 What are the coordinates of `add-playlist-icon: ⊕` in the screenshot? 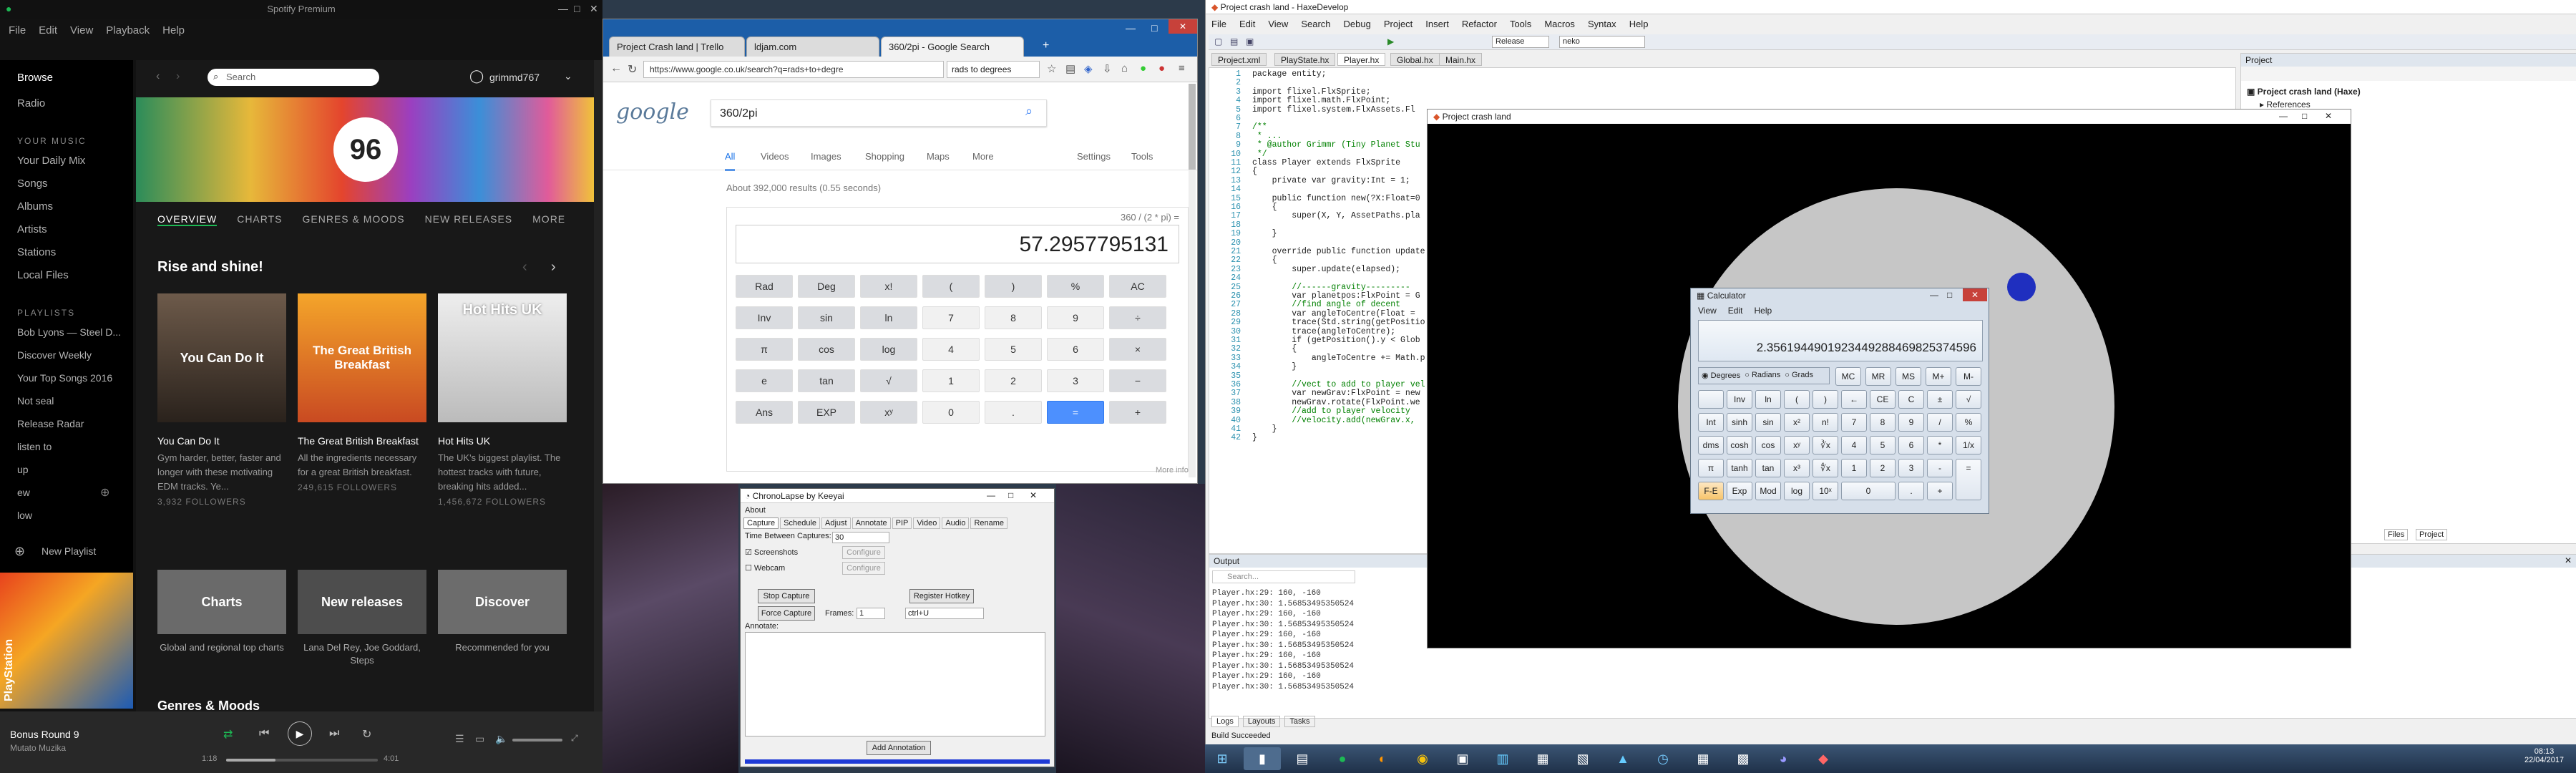 It's located at (104, 493).